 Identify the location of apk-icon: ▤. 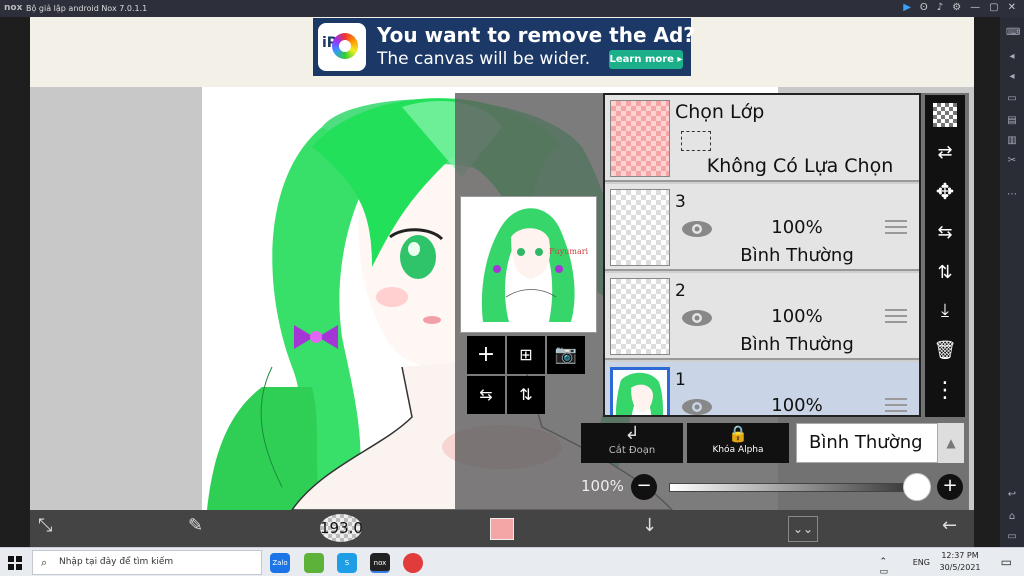
(1012, 121).